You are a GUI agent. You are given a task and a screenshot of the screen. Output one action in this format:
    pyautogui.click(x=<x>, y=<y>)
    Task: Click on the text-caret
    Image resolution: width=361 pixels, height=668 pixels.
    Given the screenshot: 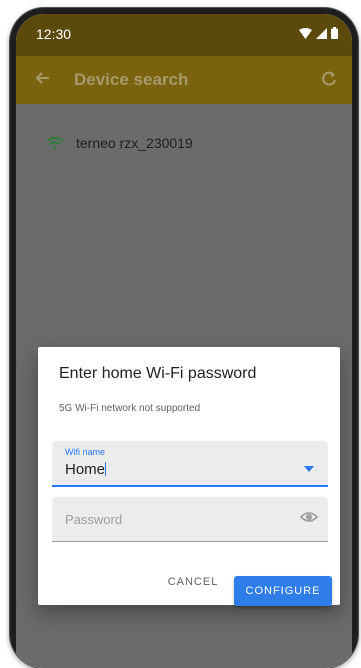 What is the action you would take?
    pyautogui.click(x=106, y=469)
    